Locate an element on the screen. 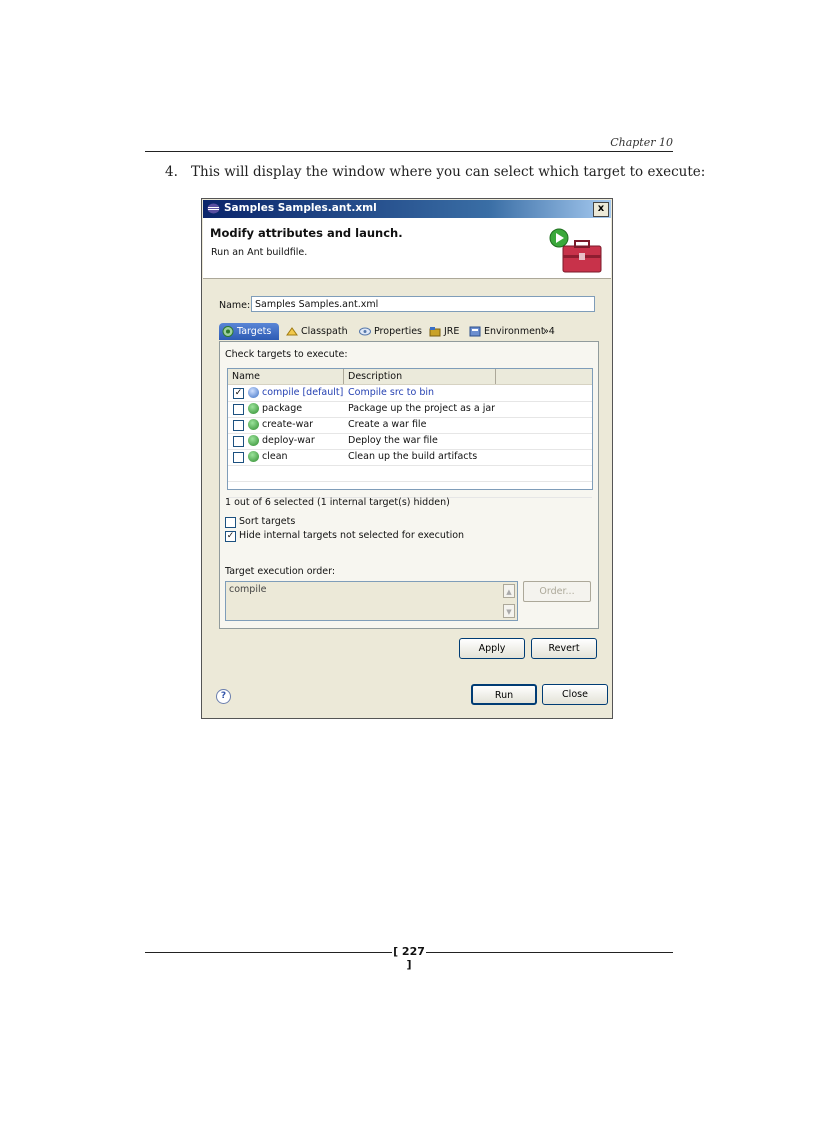  target-description: Deploy the war file is located at coordinates (393, 440).